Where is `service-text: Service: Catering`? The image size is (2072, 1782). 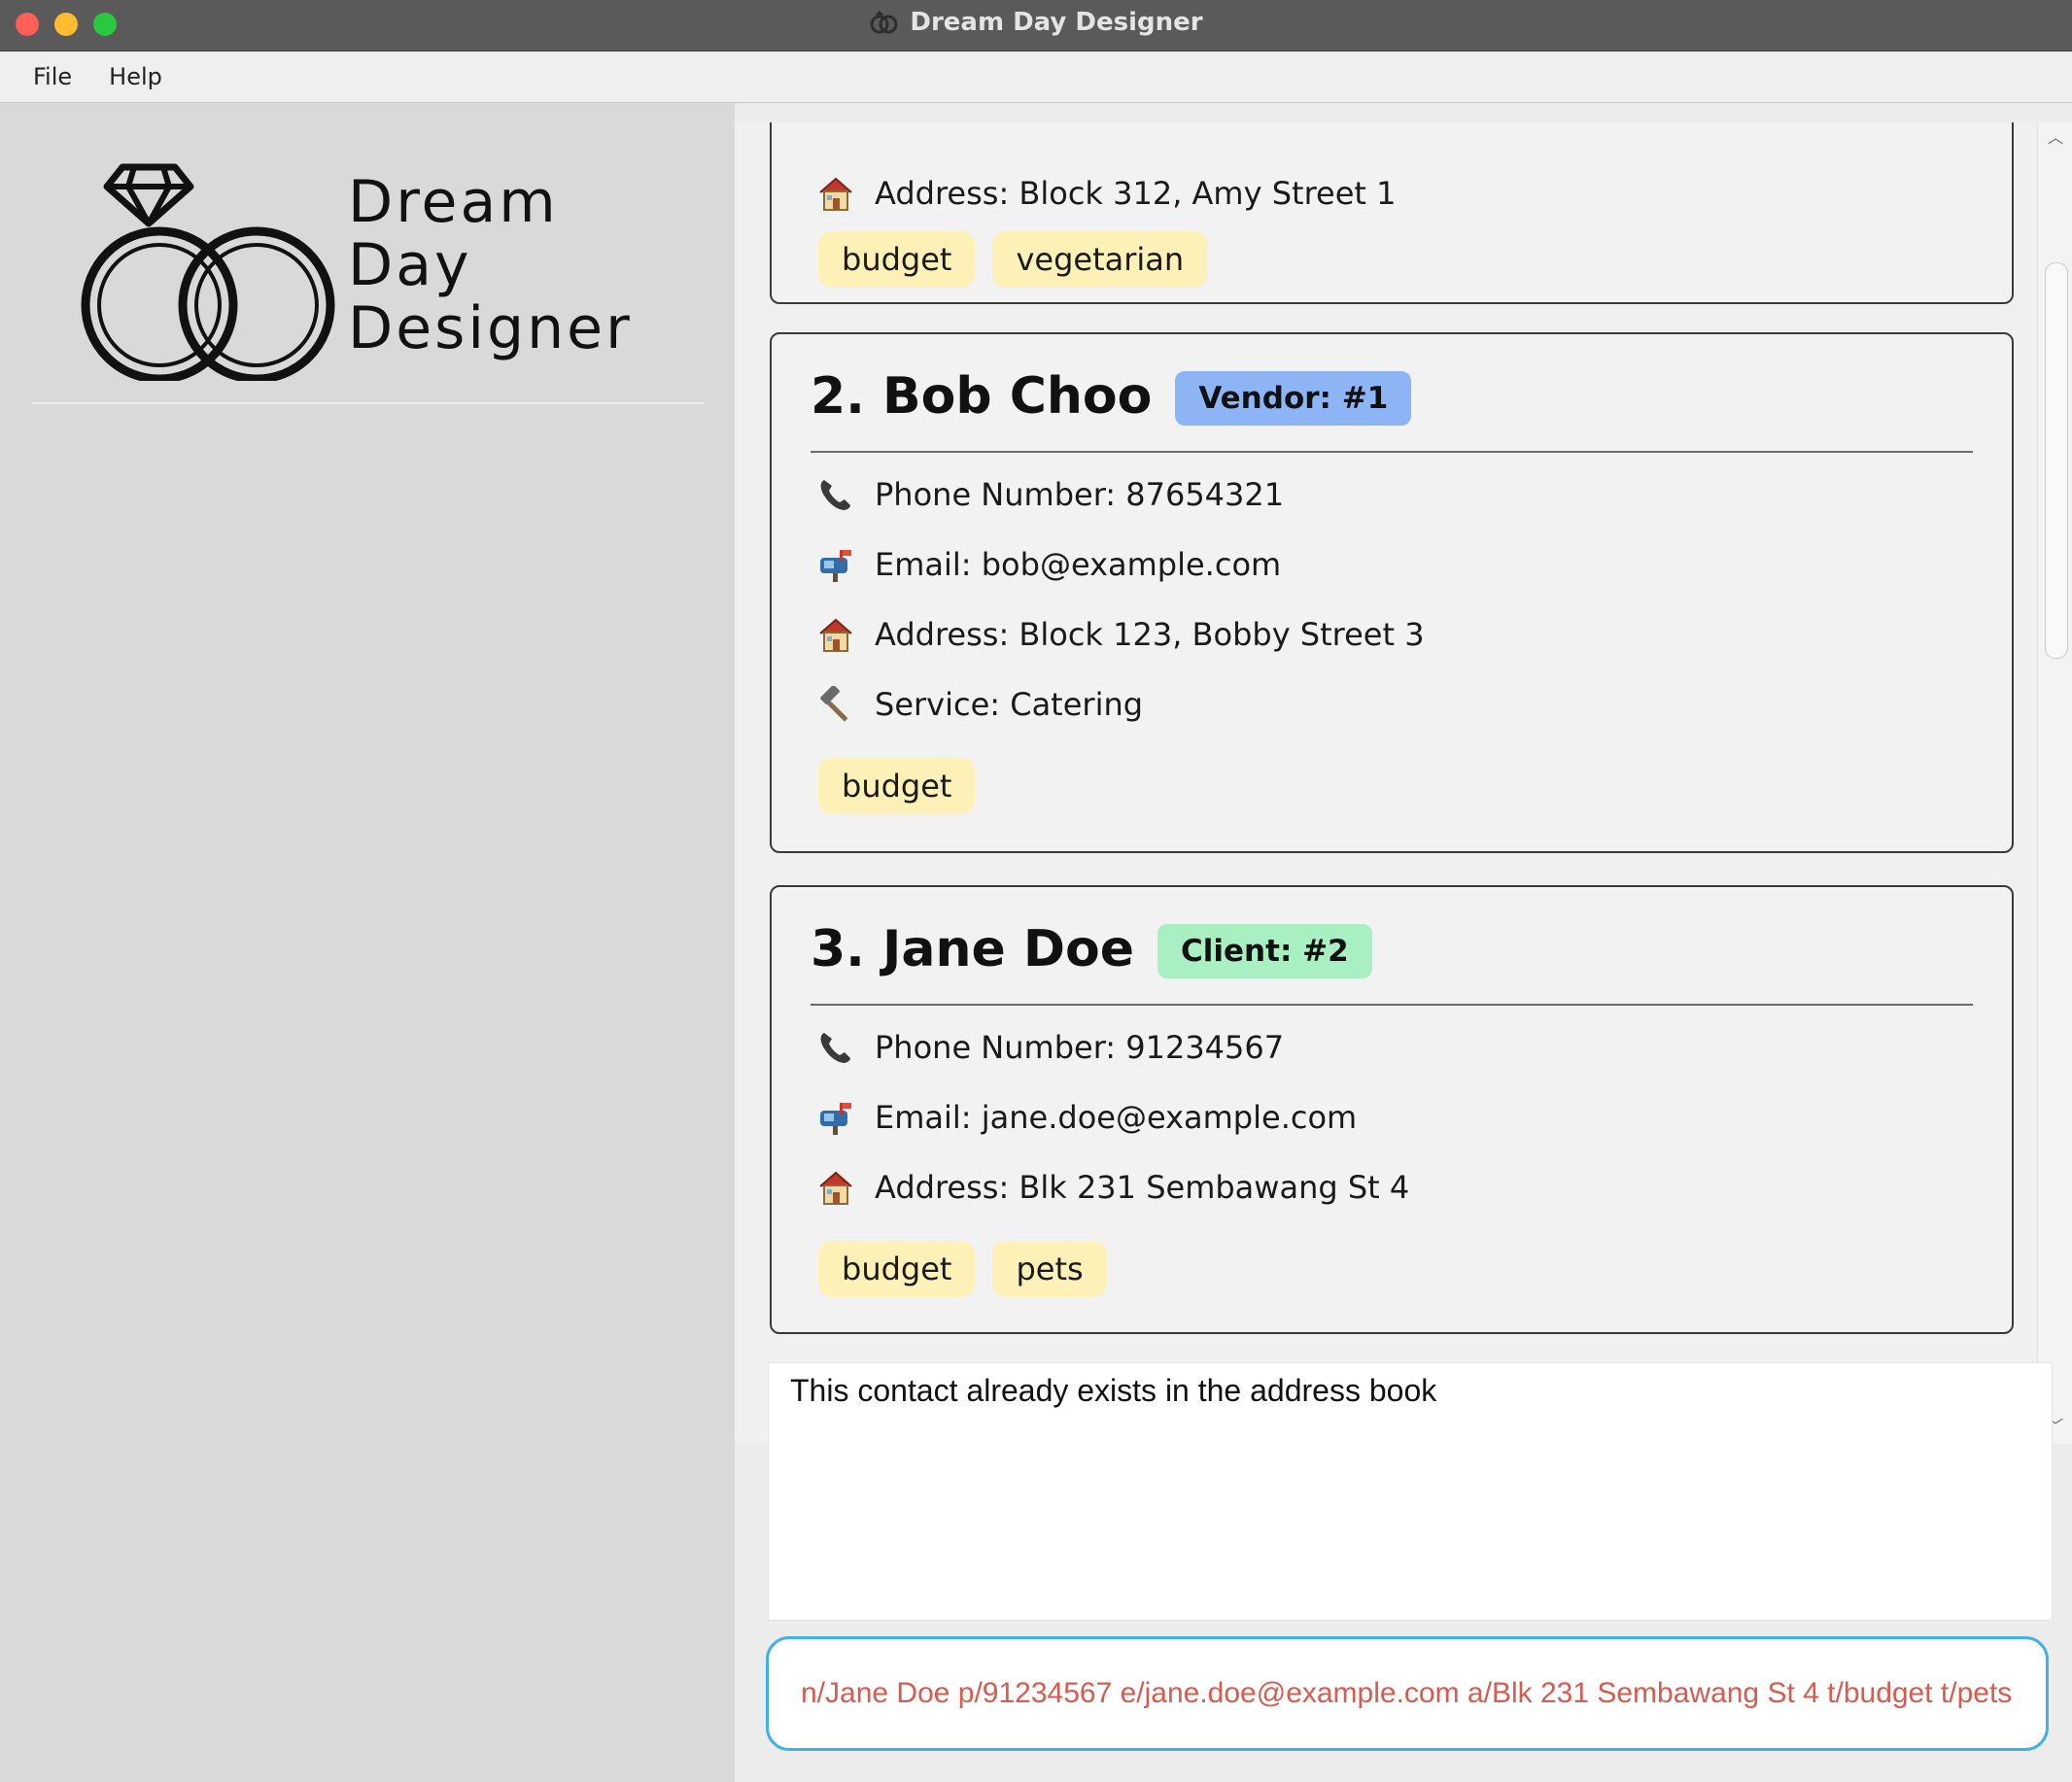
service-text: Service: Catering is located at coordinates (1009, 705).